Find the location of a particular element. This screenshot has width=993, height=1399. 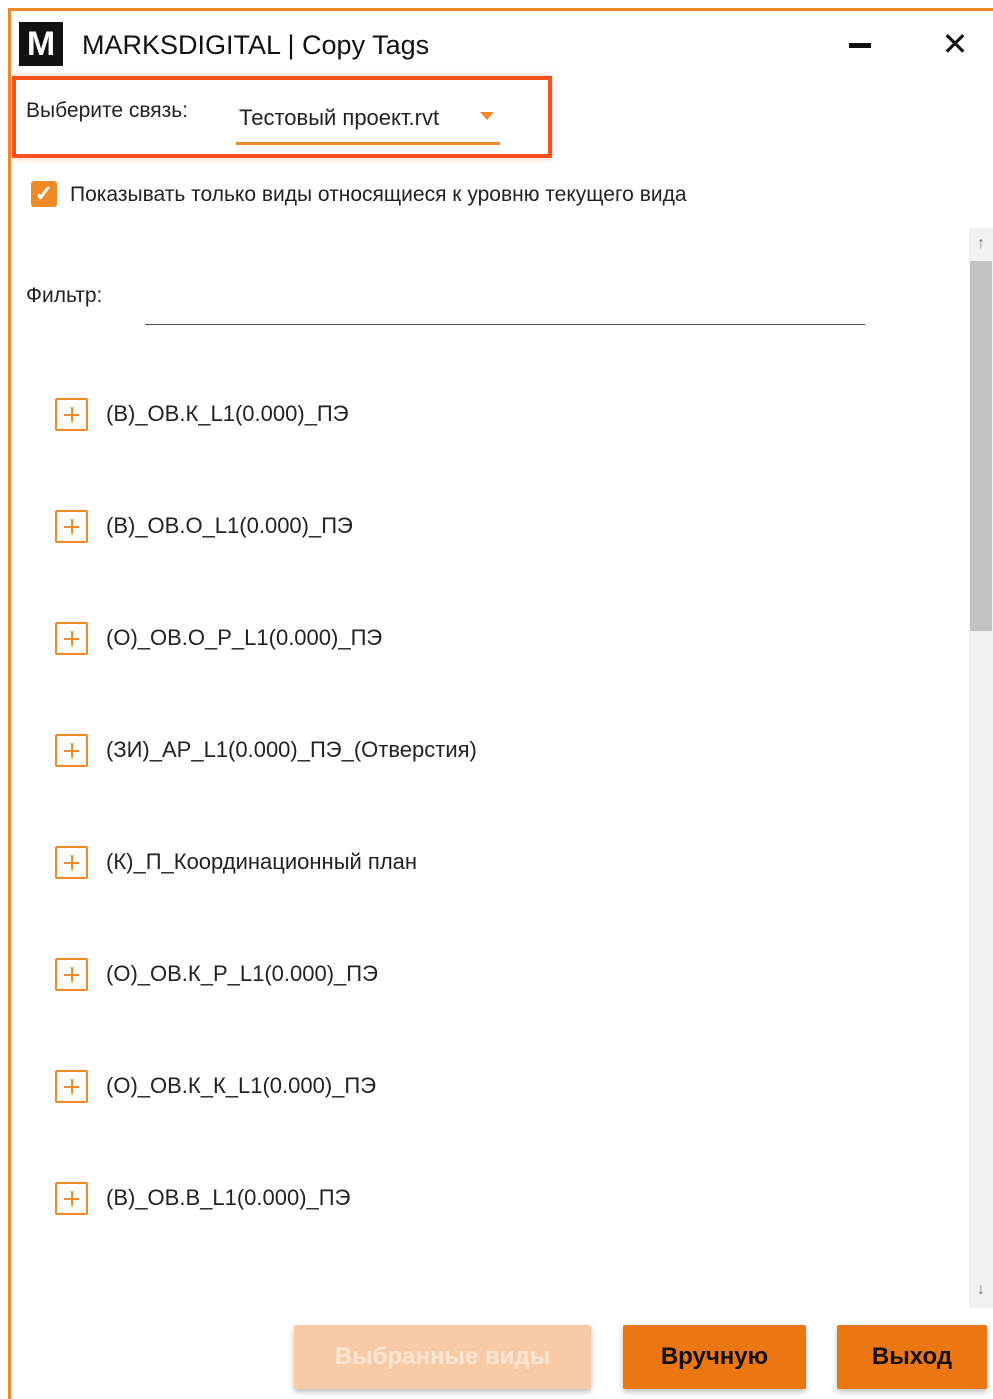

tree-item-label: (К)_П_Координационный план is located at coordinates (262, 861).